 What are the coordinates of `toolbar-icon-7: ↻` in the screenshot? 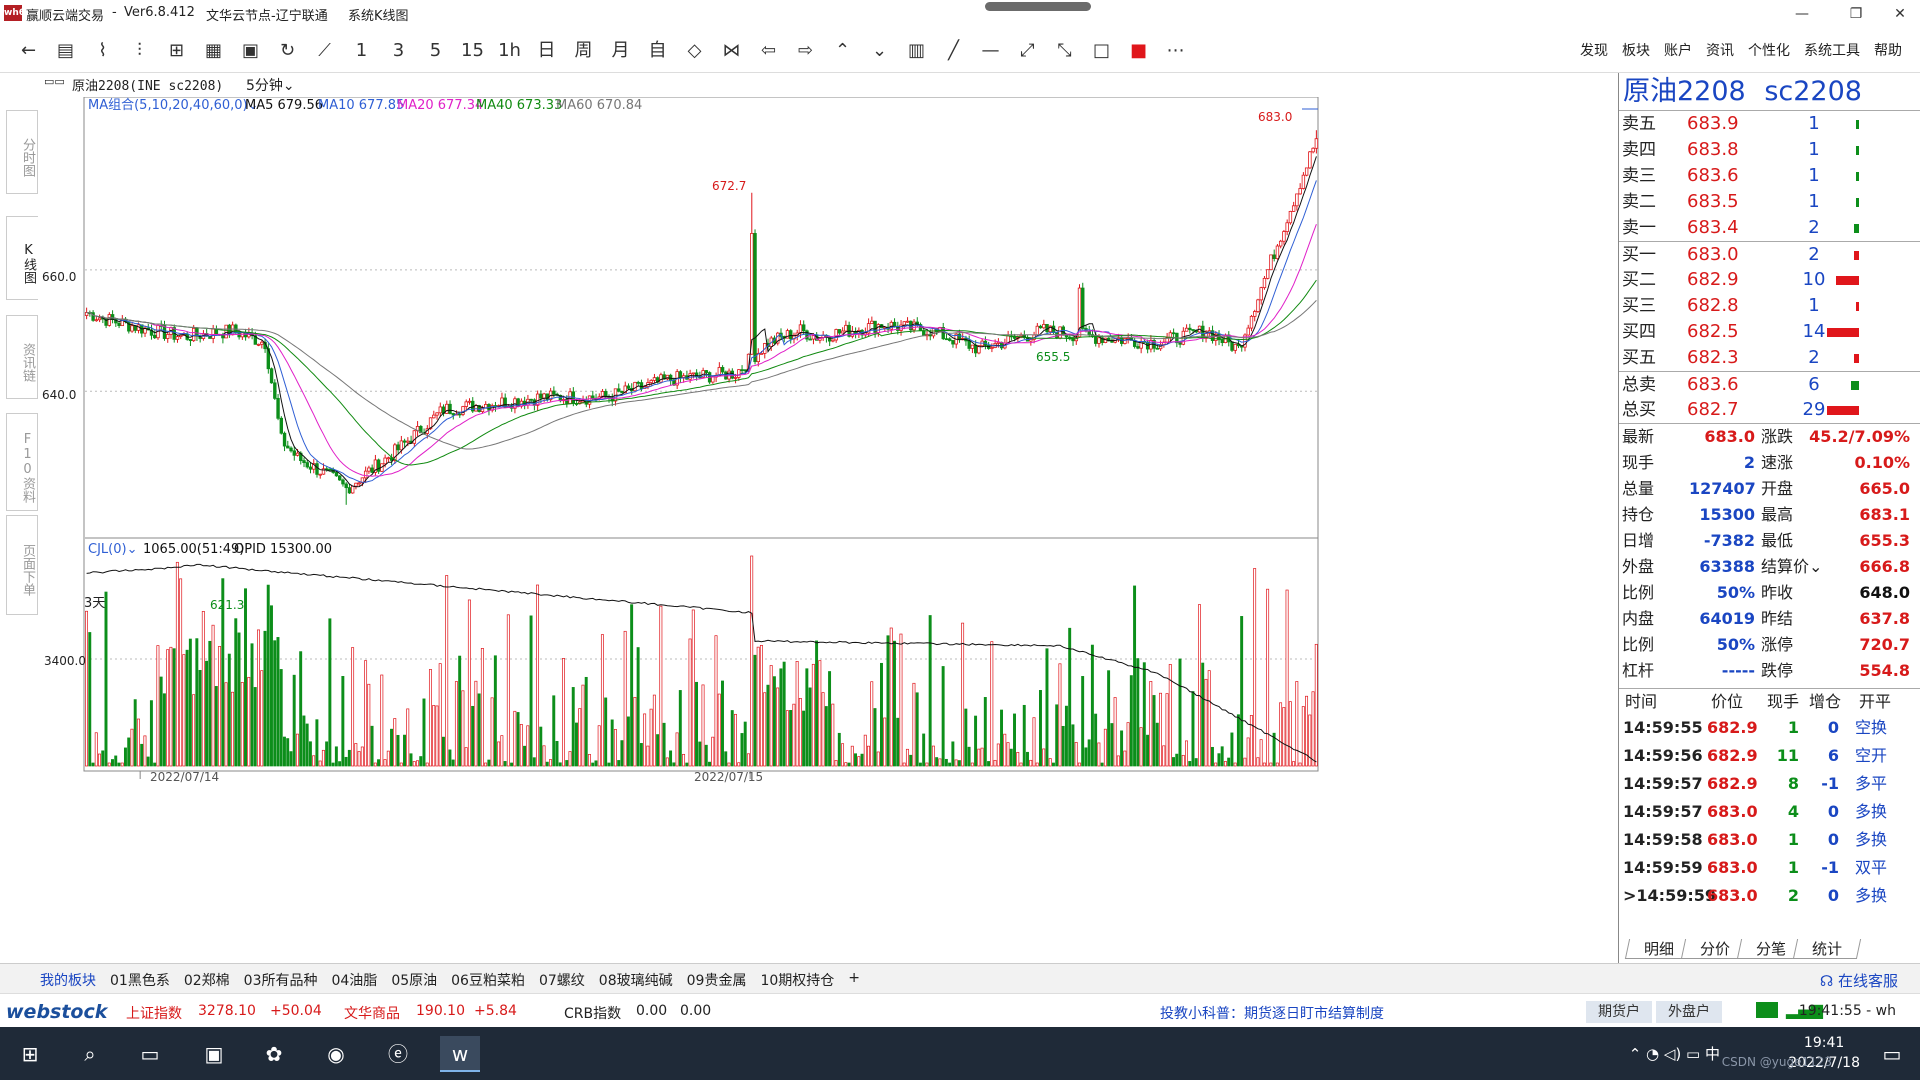 It's located at (287, 50).